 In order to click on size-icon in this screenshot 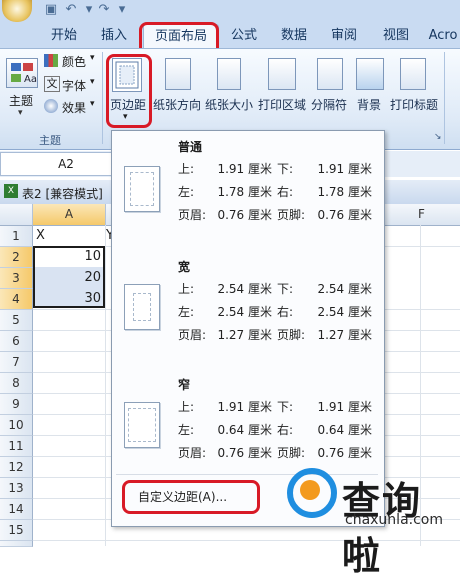, I will do `click(229, 74)`.